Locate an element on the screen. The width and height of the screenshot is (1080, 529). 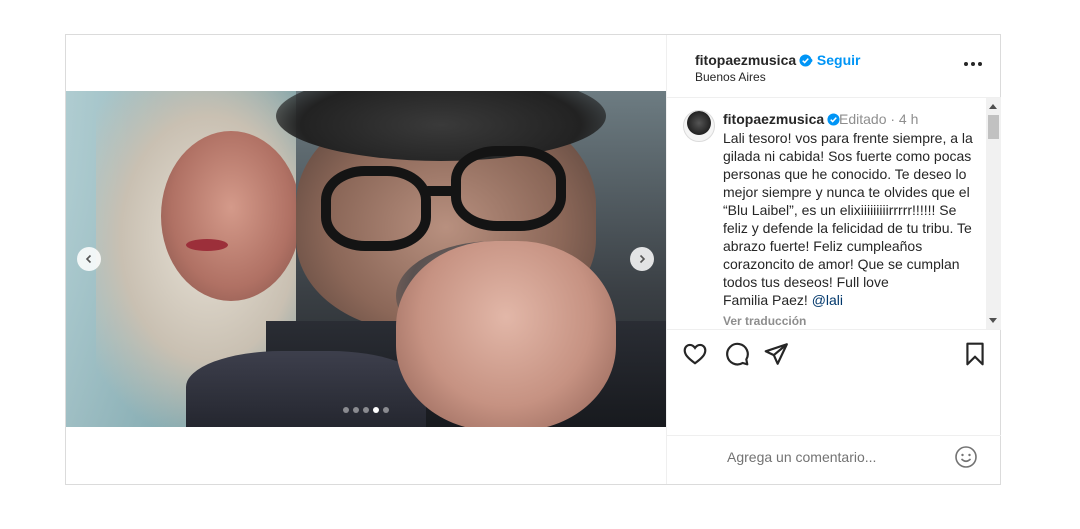
photo-glasses-bridge is located at coordinates (441, 191).